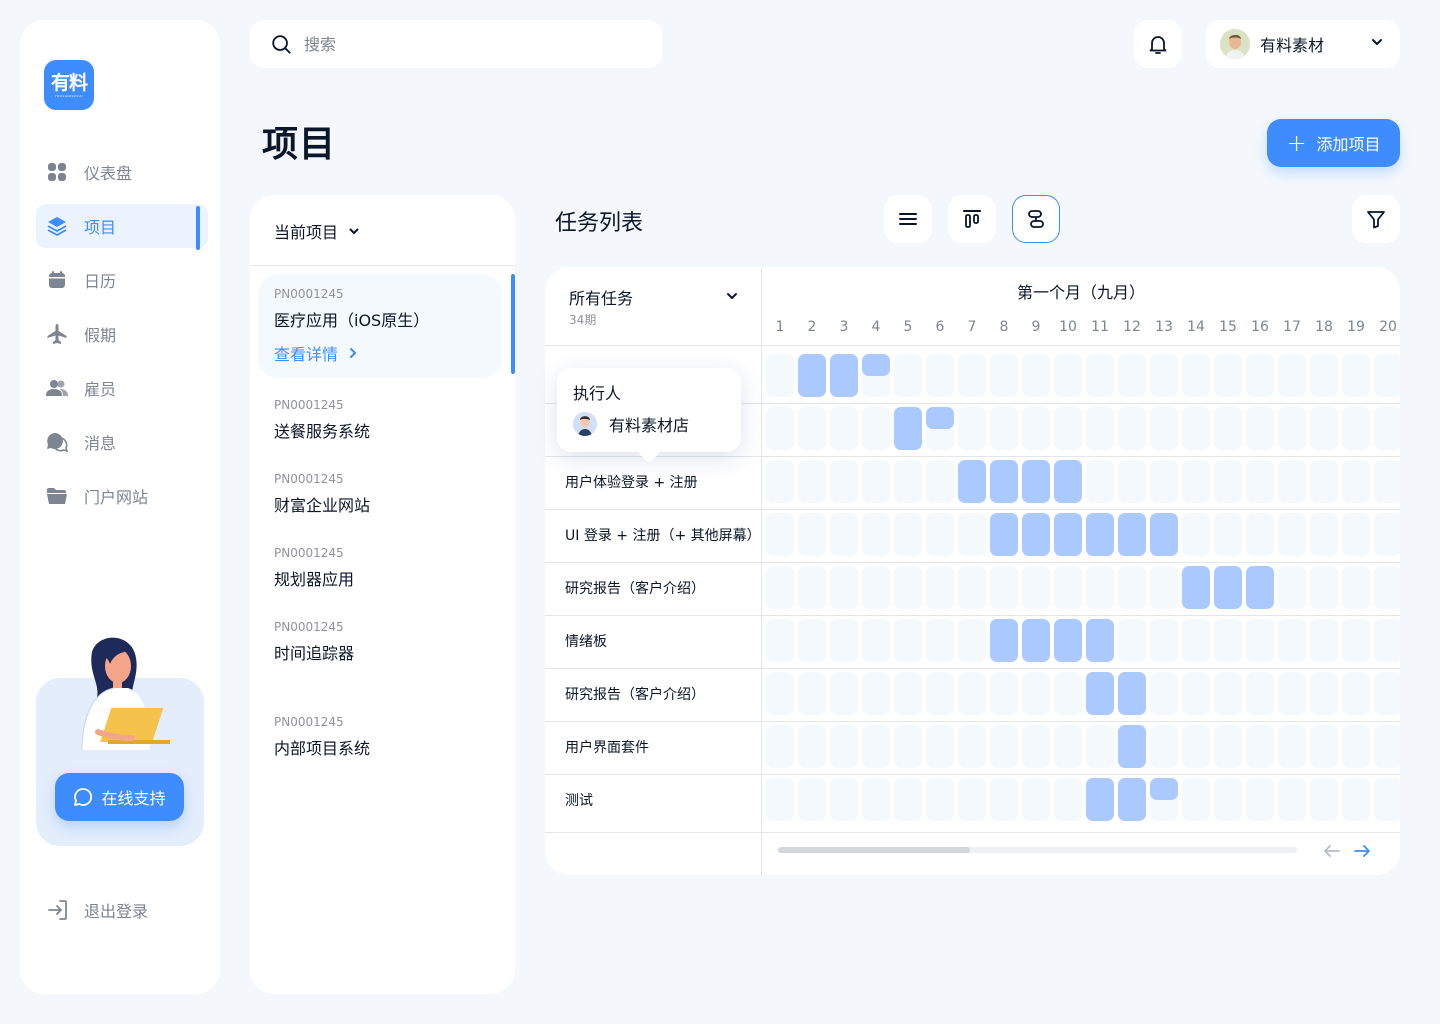 This screenshot has height=1024, width=1440. I want to click on sidebar-item-calendar: 日历, so click(122, 280).